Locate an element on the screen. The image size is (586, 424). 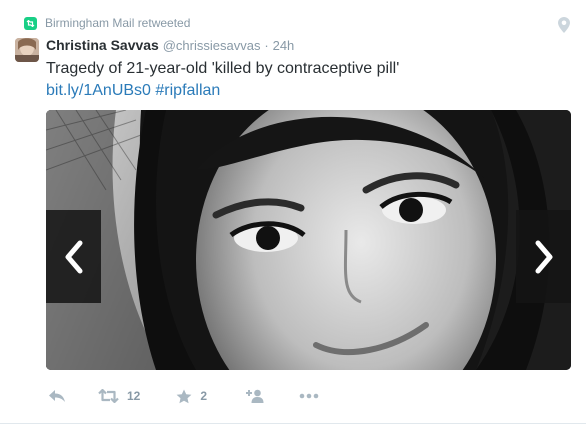
favorite-button: 2 is located at coordinates (191, 396).